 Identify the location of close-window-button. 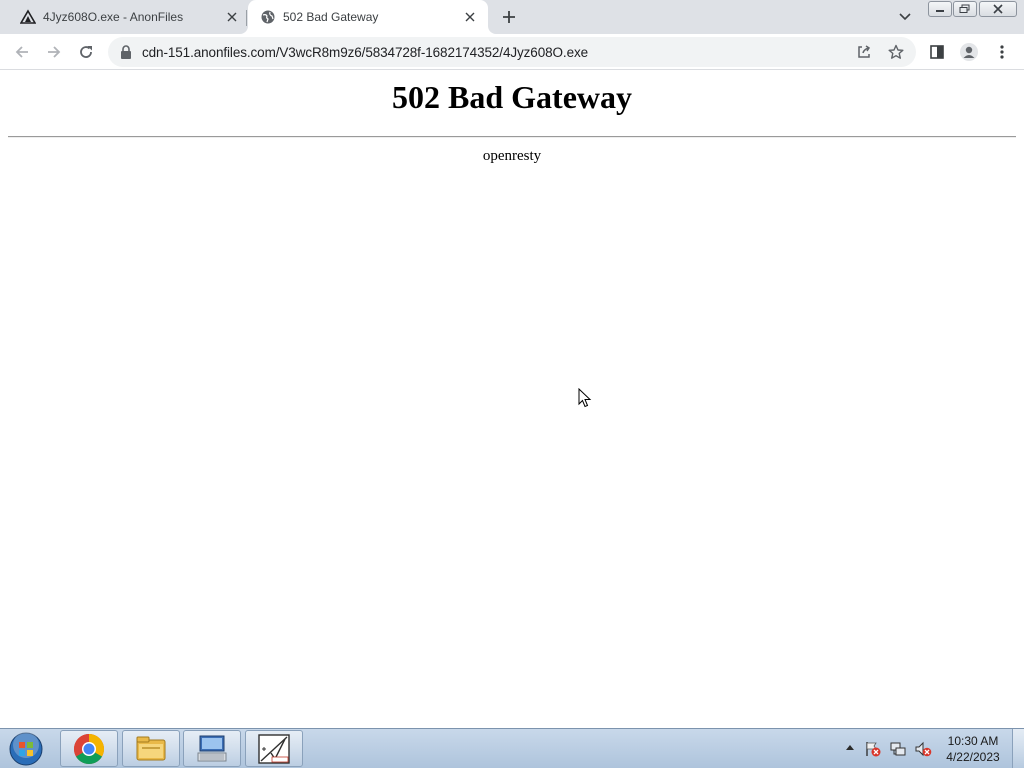
(998, 9).